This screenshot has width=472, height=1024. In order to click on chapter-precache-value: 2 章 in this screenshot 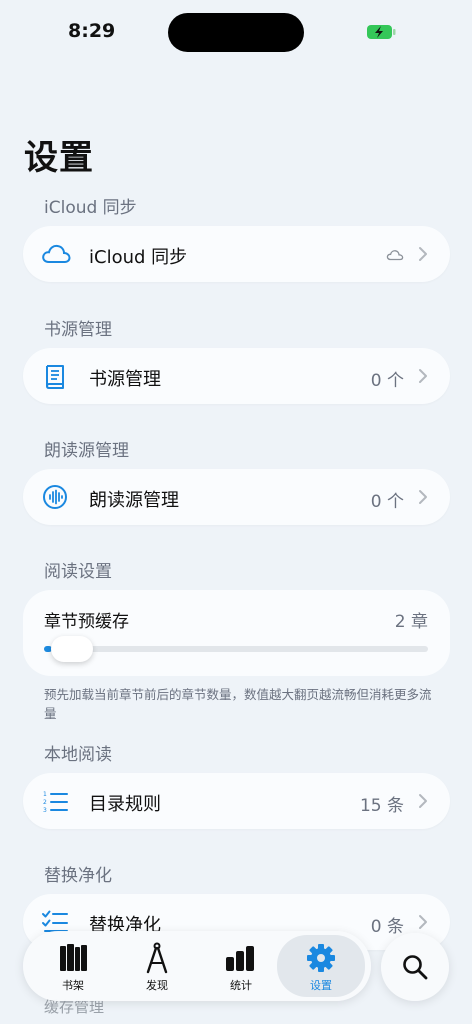, I will do `click(411, 622)`.